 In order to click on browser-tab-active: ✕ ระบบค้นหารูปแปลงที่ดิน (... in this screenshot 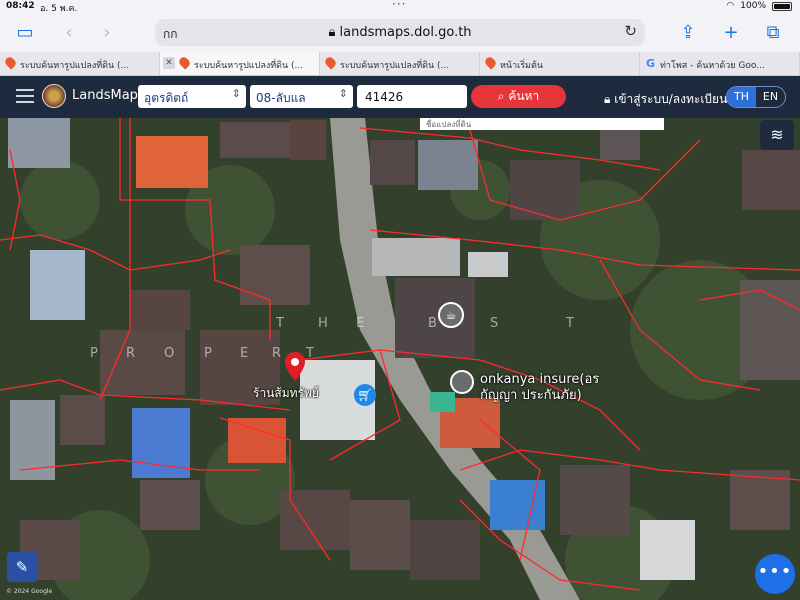, I will do `click(240, 63)`.